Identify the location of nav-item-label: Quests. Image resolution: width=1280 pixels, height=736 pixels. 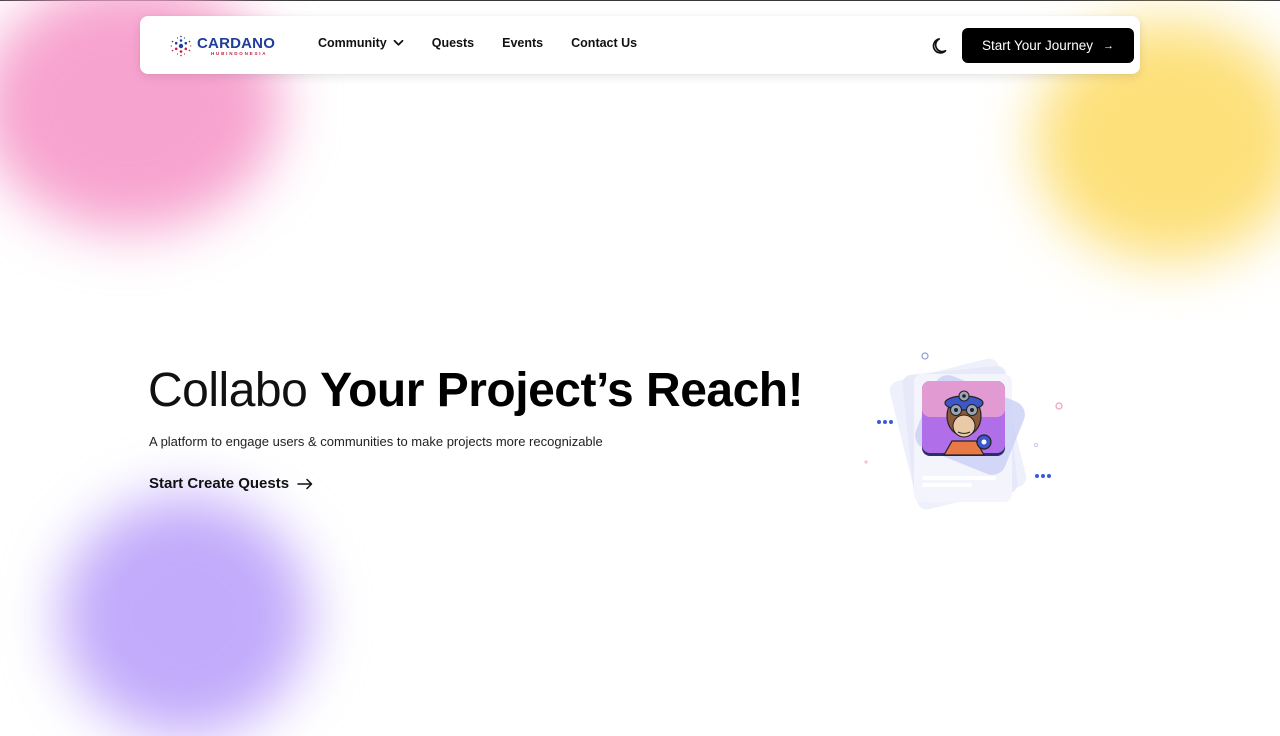
(453, 43).